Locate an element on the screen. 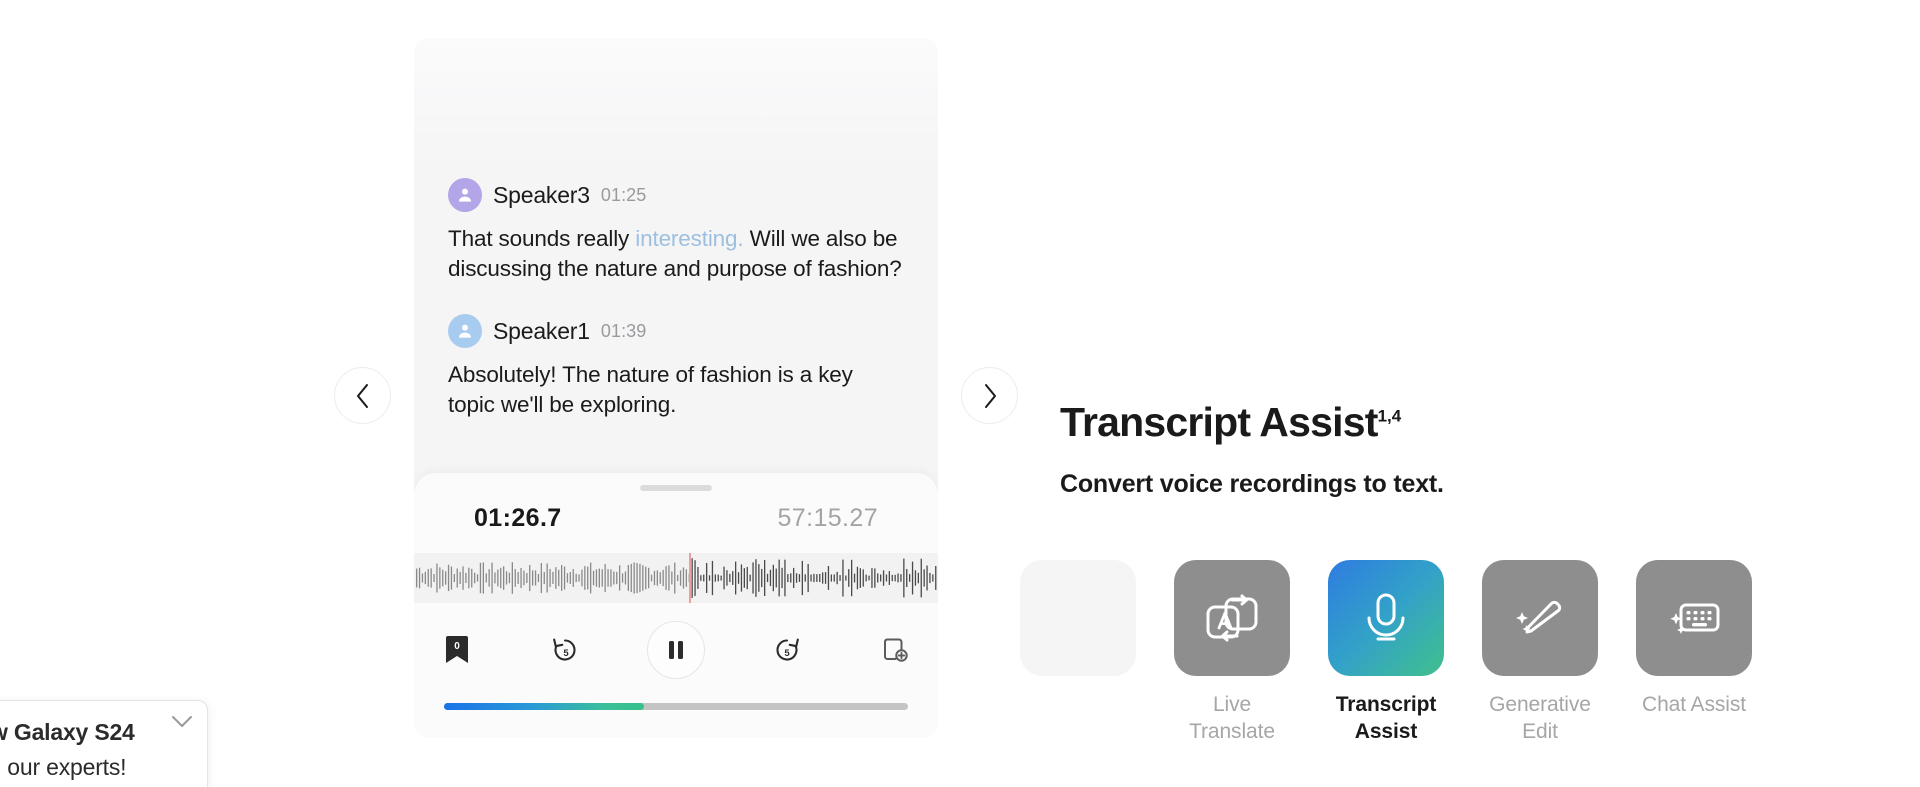  forward-5-button: 5 is located at coordinates (787, 650).